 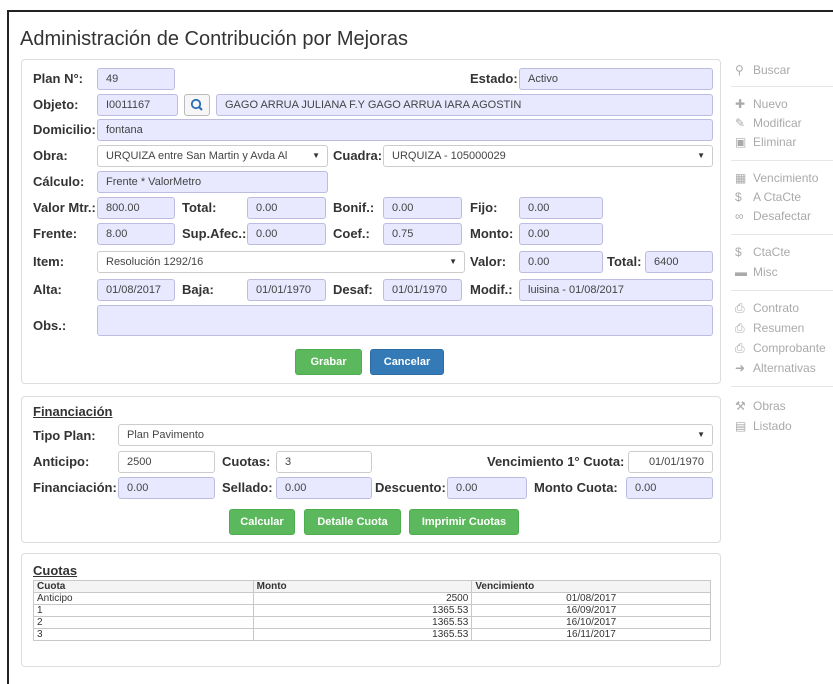 I want to click on monto-label: Monto:, so click(x=492, y=233).